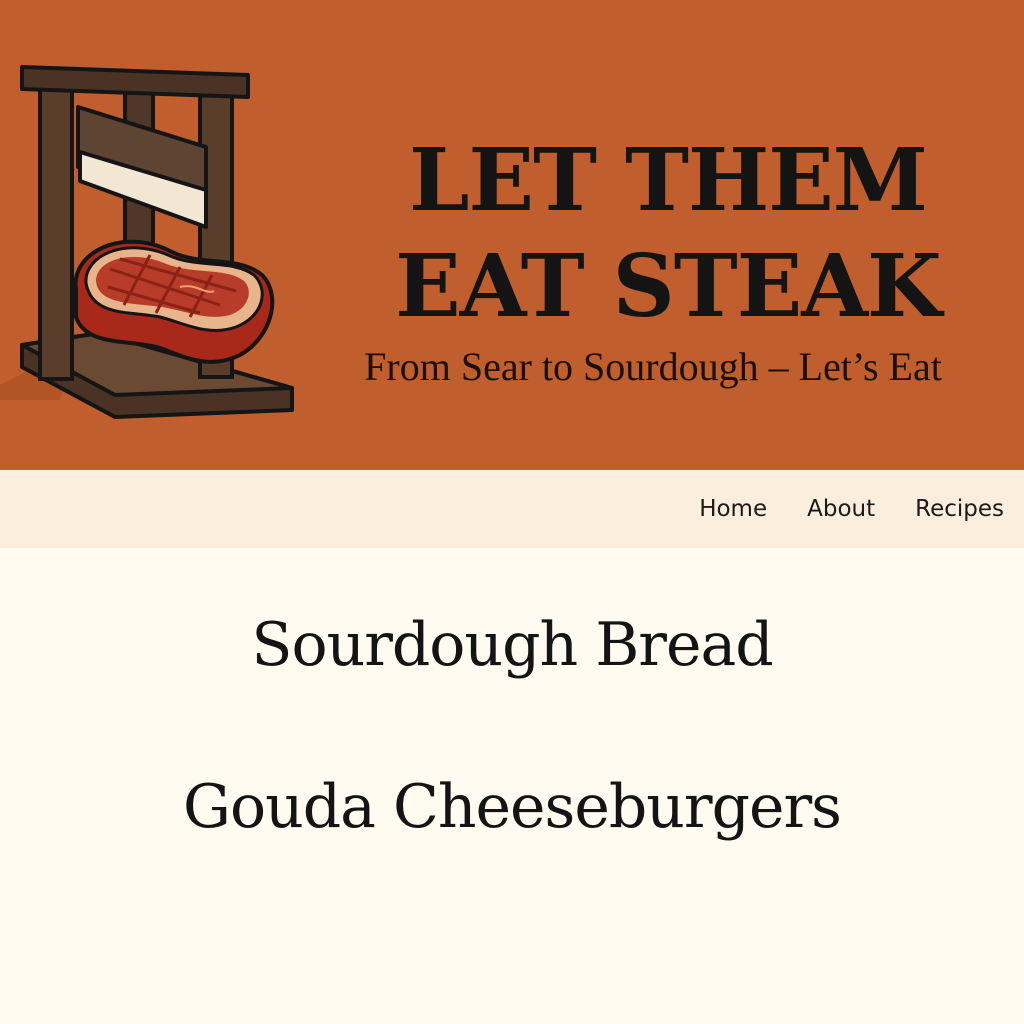  I want to click on recipe-link-gouda-cheeseburgers: Gouda Cheeseburgers, so click(512, 807).